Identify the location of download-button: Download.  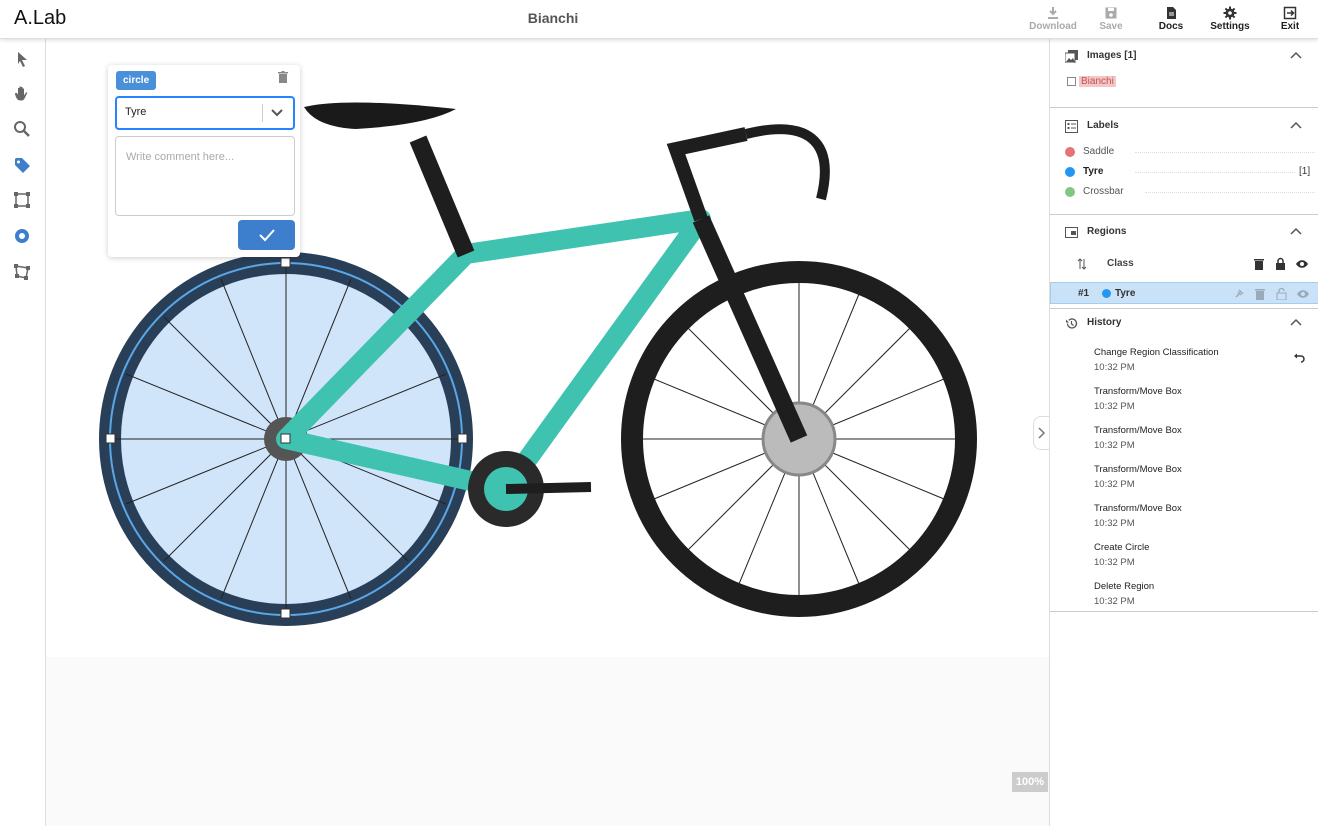
(1053, 19).